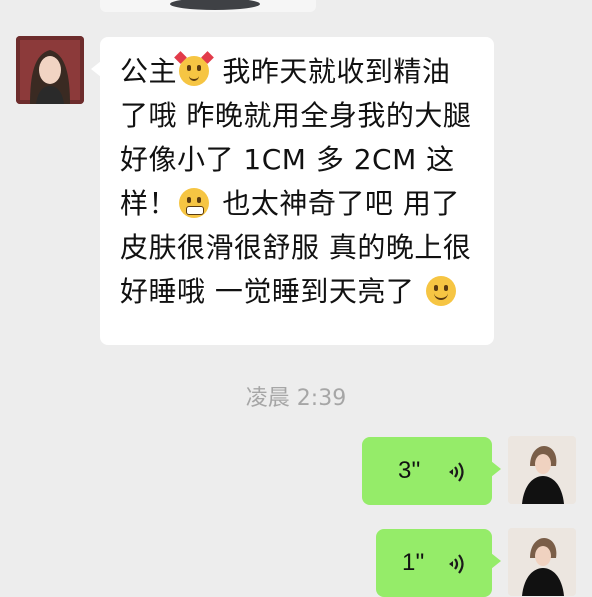  I want to click on voice-message-bubble: 1'', so click(438, 563).